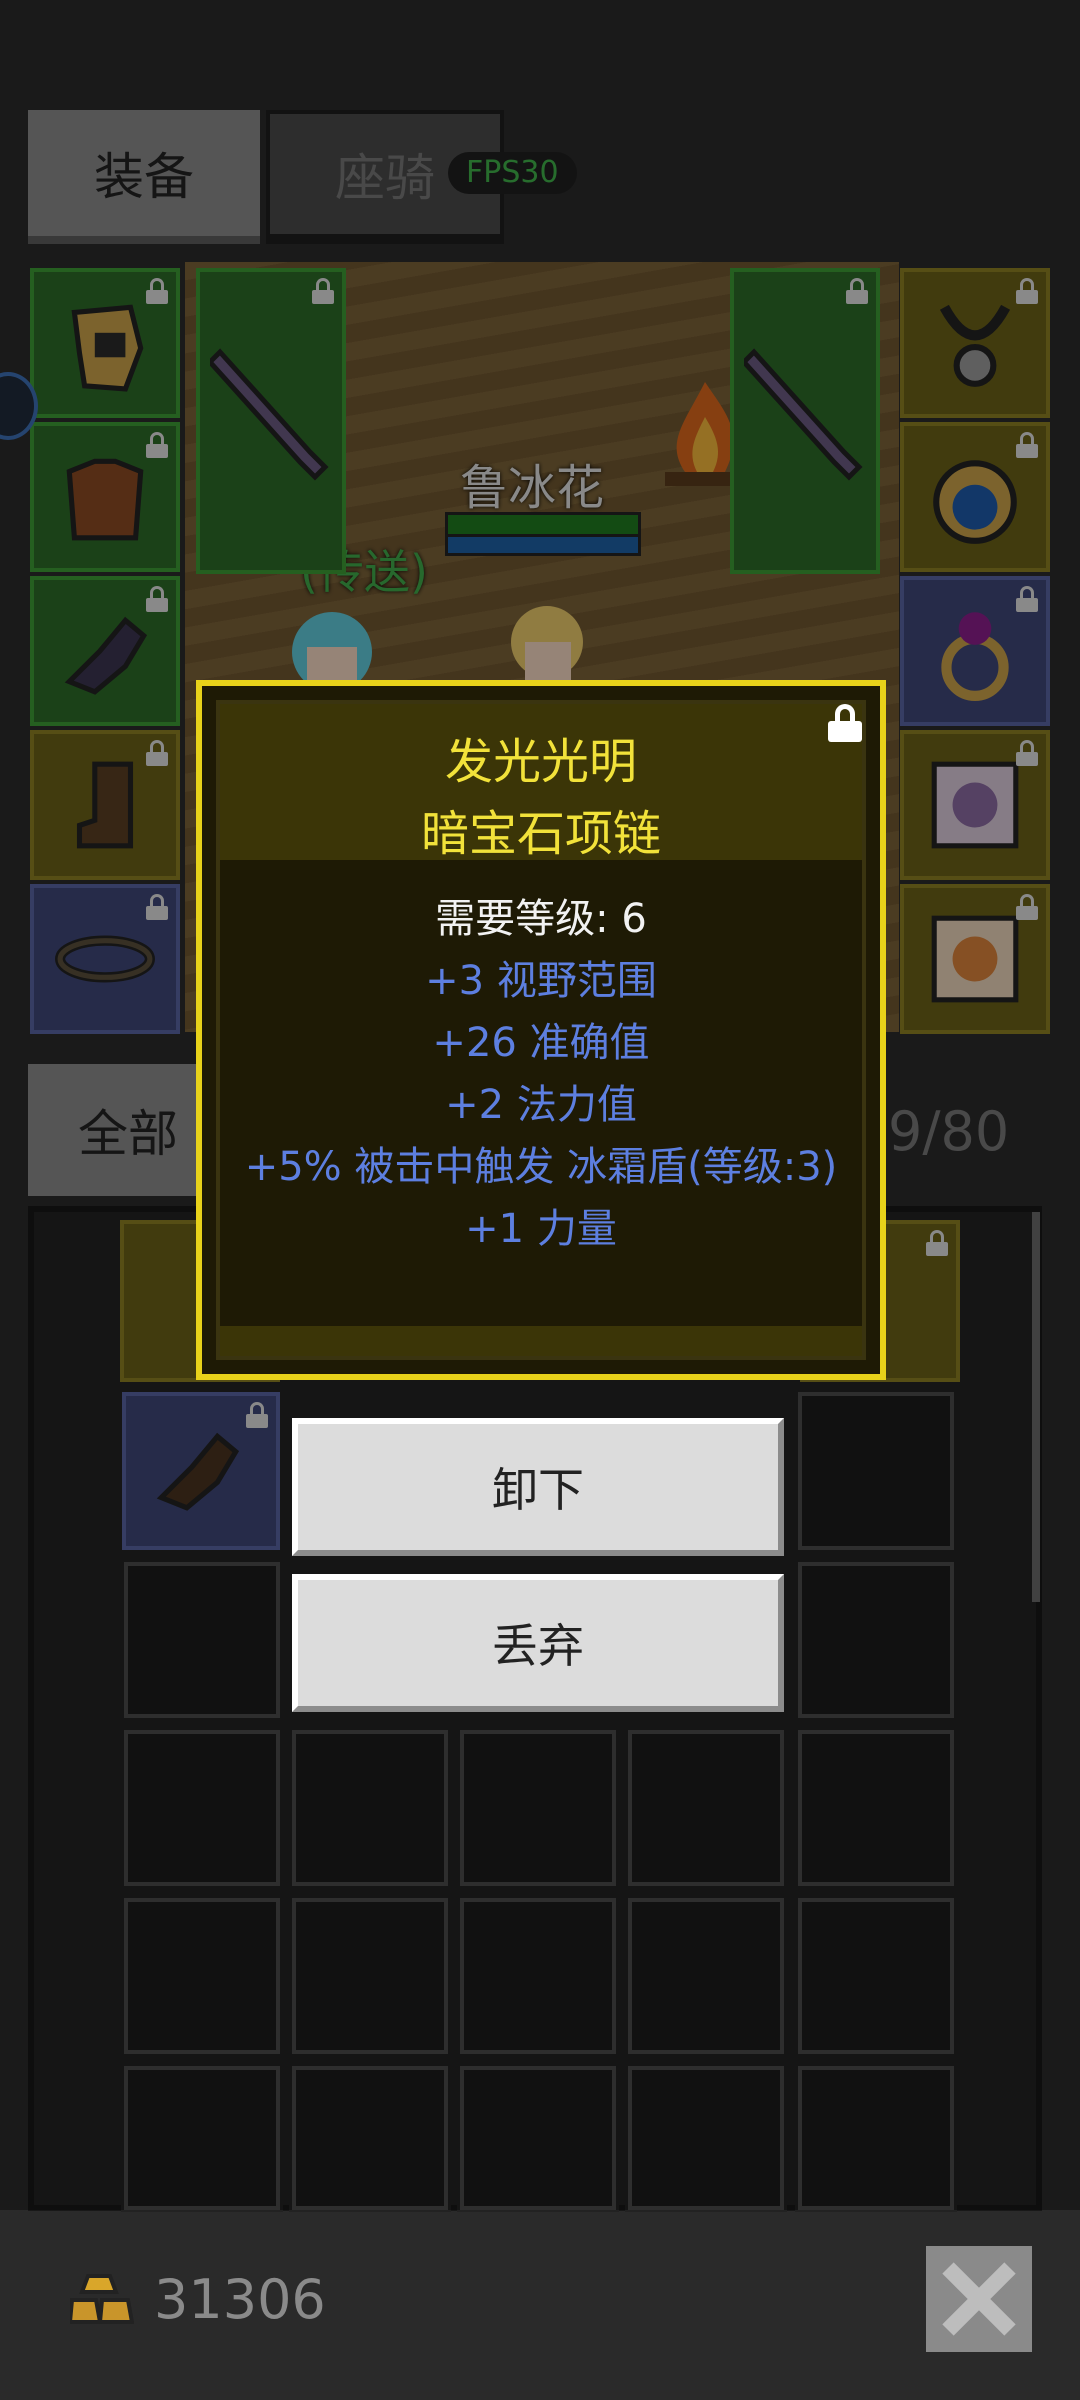 This screenshot has width=1080, height=2400. I want to click on close-button, so click(979, 2299).